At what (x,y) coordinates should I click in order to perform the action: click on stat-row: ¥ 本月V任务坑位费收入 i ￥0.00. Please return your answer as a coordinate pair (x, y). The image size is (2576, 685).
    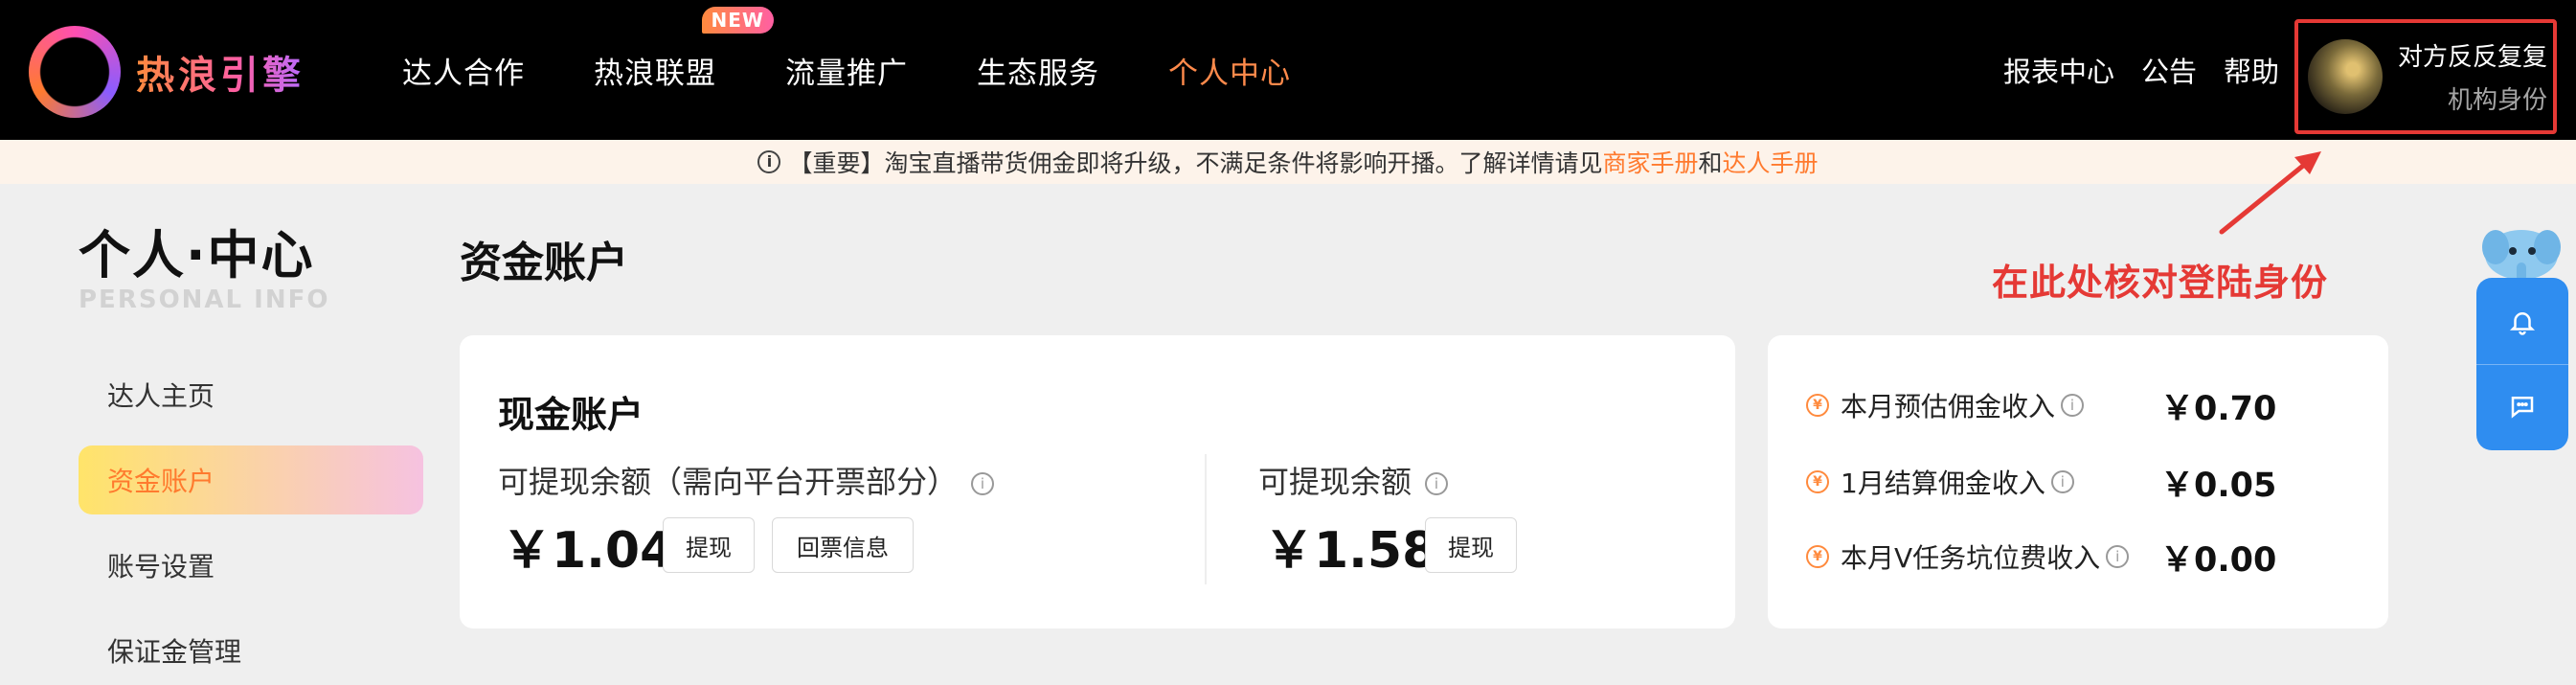
    Looking at the image, I should click on (2074, 557).